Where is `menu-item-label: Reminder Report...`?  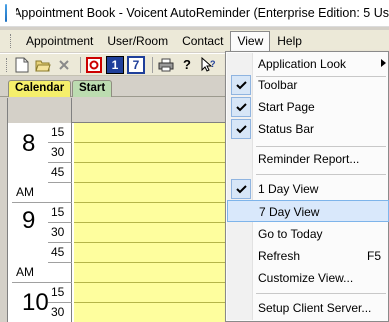
menu-item-label: Reminder Report... is located at coordinates (309, 159).